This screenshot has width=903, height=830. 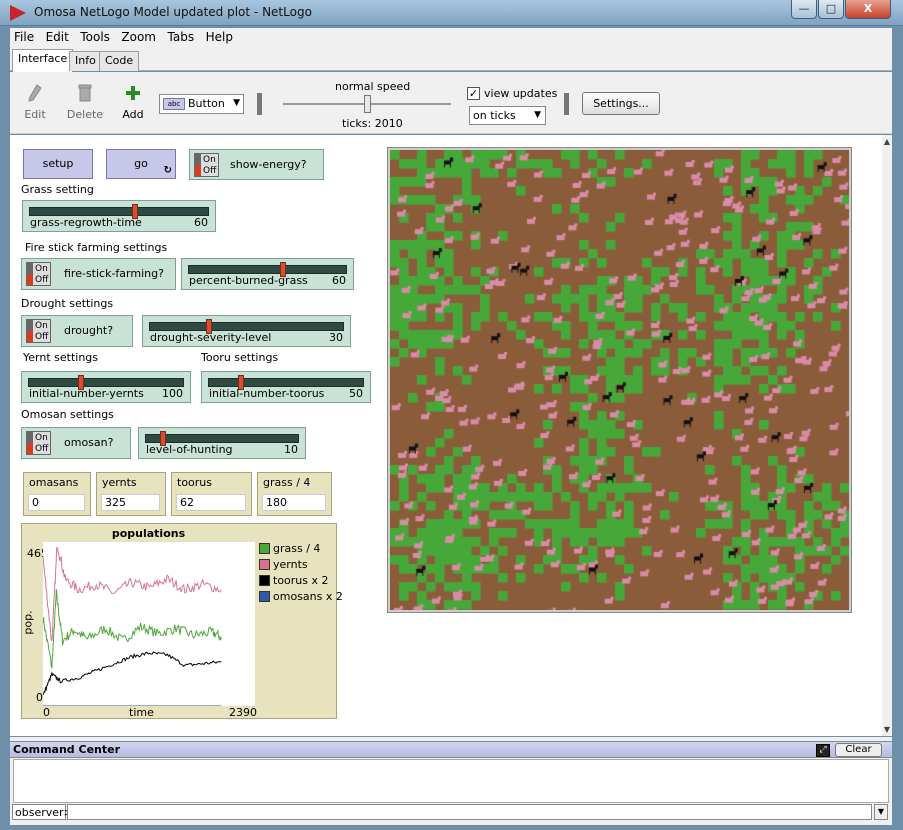 What do you see at coordinates (95, 36) in the screenshot?
I see `menu-tools: Tools` at bounding box center [95, 36].